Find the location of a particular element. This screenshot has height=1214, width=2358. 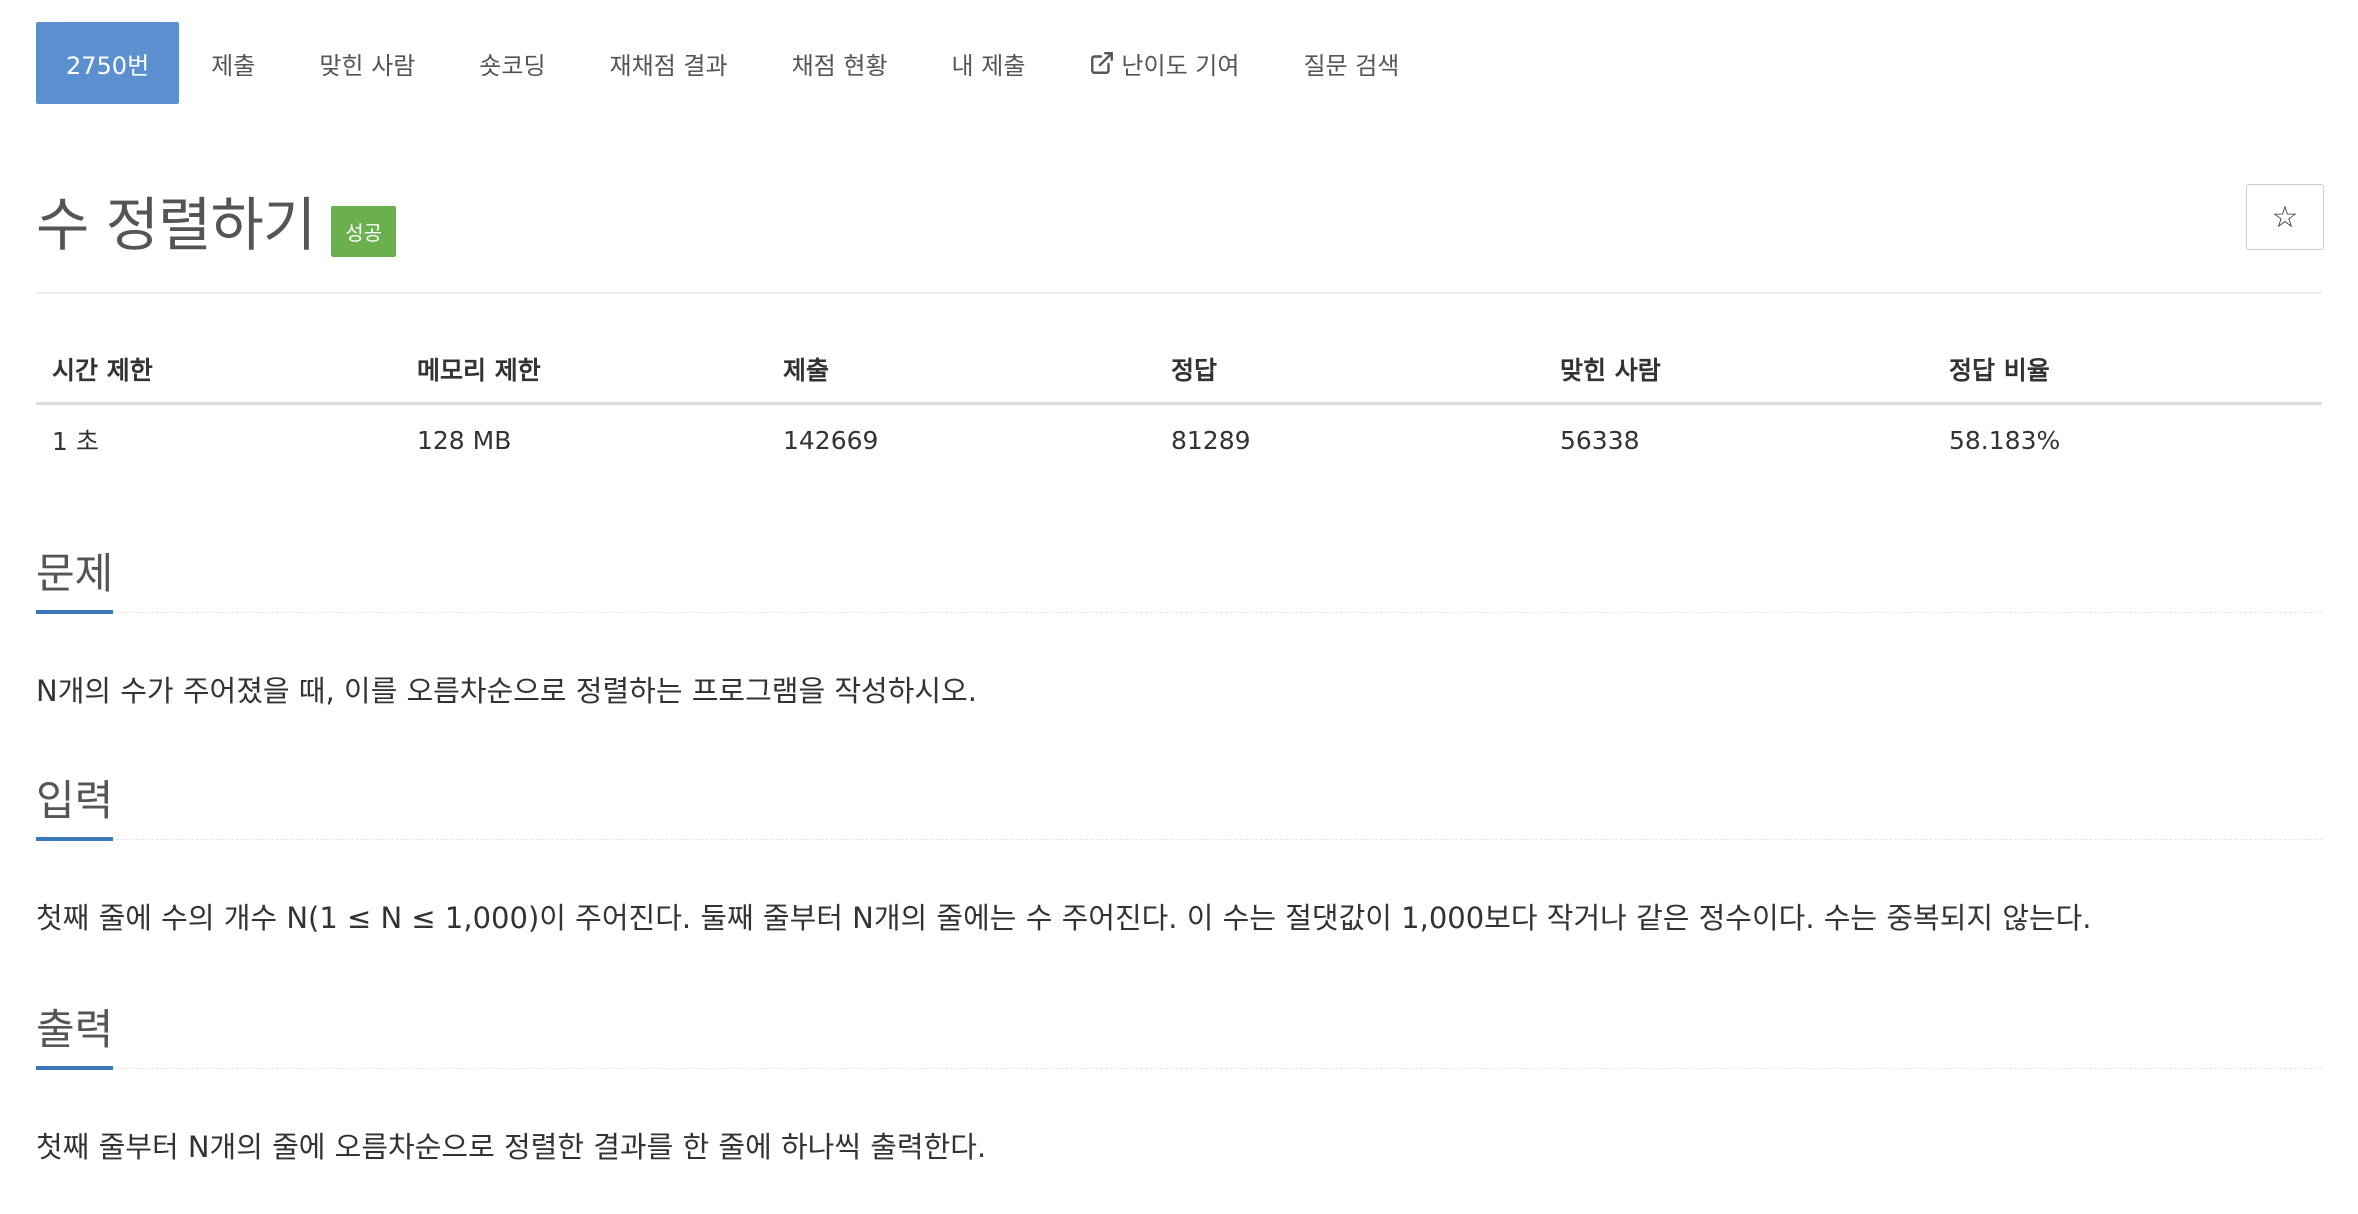

value-accept-ratio: 58.183% is located at coordinates (2005, 440).